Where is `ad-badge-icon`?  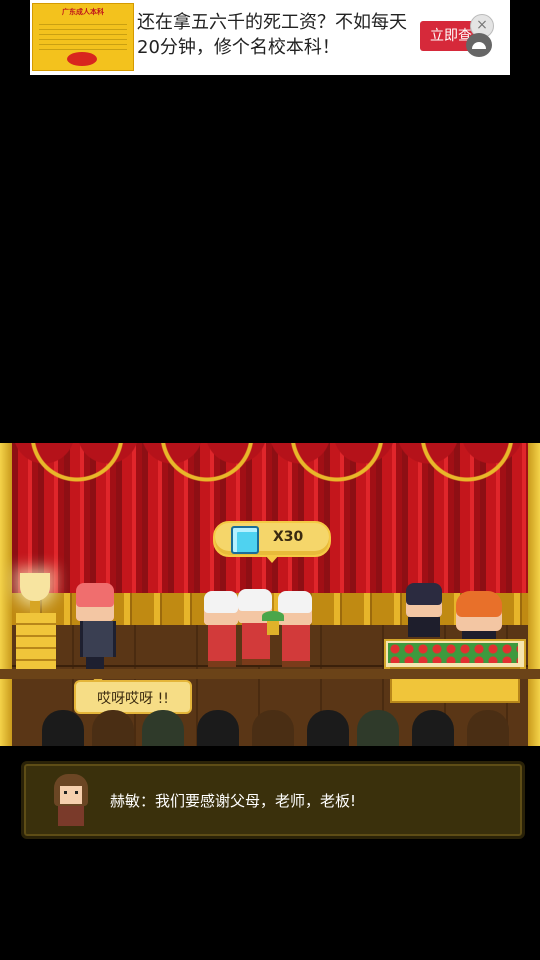 ad-badge-icon is located at coordinates (479, 45).